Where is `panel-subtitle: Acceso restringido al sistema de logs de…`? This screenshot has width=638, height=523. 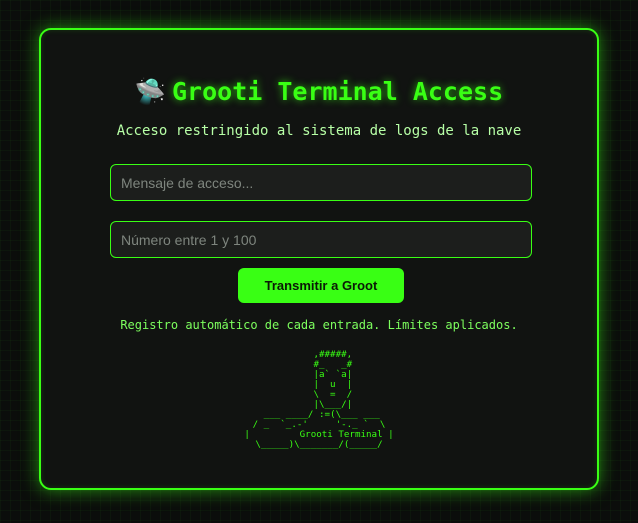
panel-subtitle: Acceso restringido al sistema de logs de… is located at coordinates (319, 131).